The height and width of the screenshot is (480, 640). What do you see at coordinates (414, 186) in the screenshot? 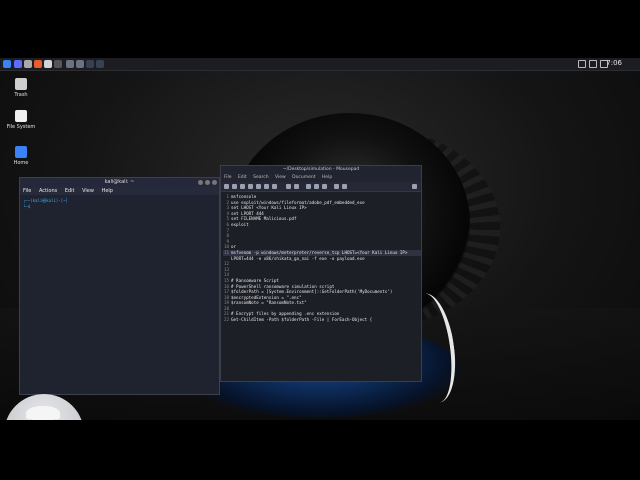
I see `fullscreen-icon` at bounding box center [414, 186].